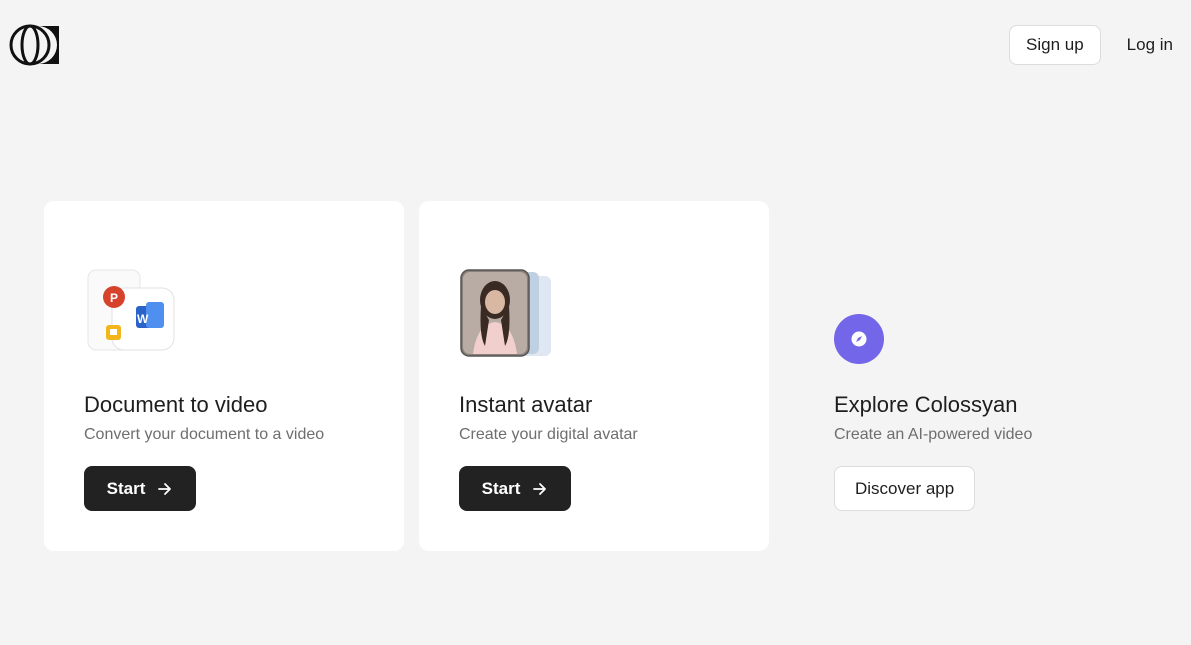 This screenshot has height=645, width=1191. What do you see at coordinates (548, 434) in the screenshot?
I see `card-subtitle: Create your digital avatar` at bounding box center [548, 434].